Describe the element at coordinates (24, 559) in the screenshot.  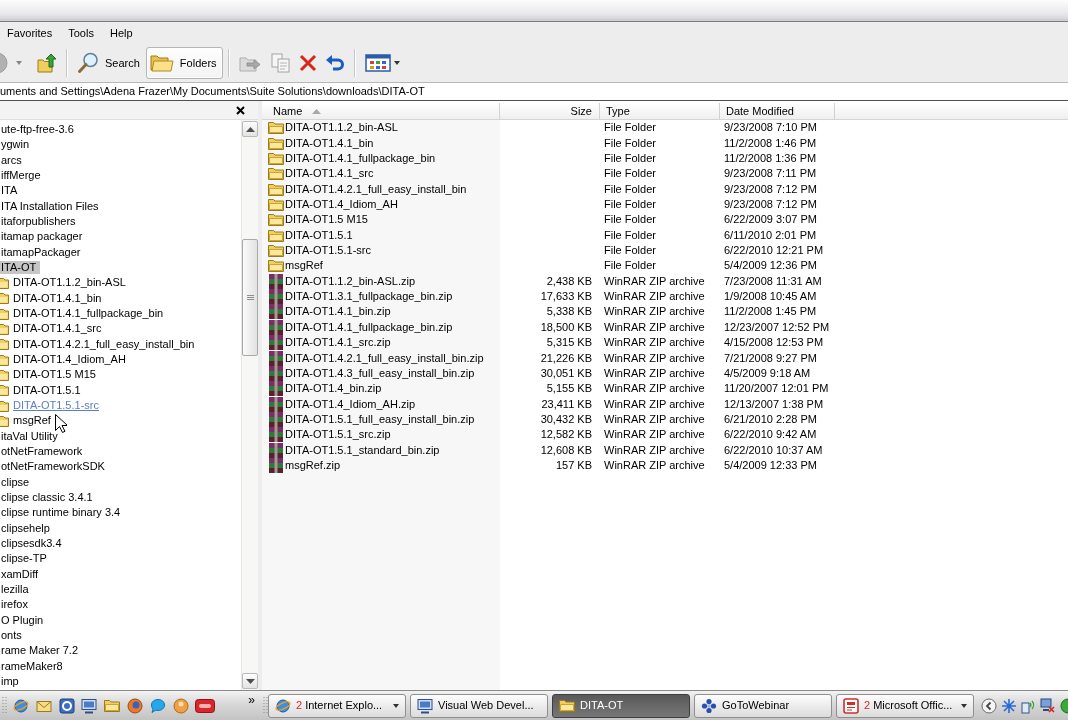
I see `tree-item: clipse-TP` at that location.